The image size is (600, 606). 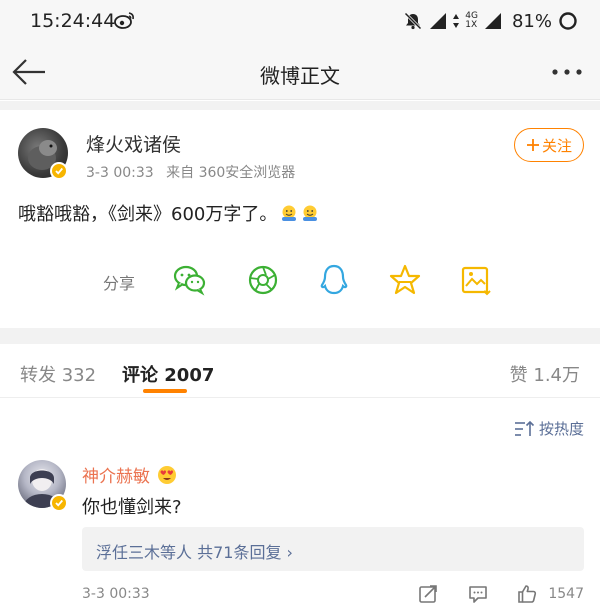 What do you see at coordinates (456, 21) in the screenshot?
I see `data-arrows-icon` at bounding box center [456, 21].